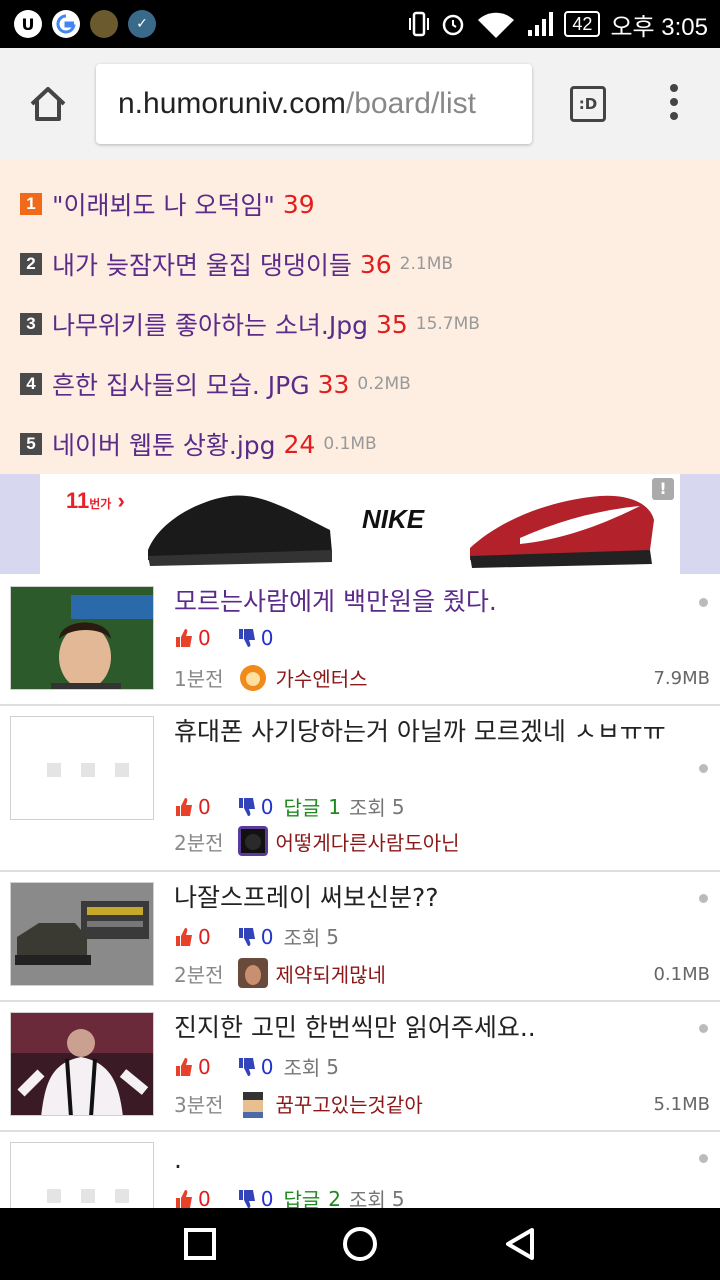 This screenshot has width=720, height=1280. Describe the element at coordinates (31, 324) in the screenshot. I see `rank-badge: 3` at that location.